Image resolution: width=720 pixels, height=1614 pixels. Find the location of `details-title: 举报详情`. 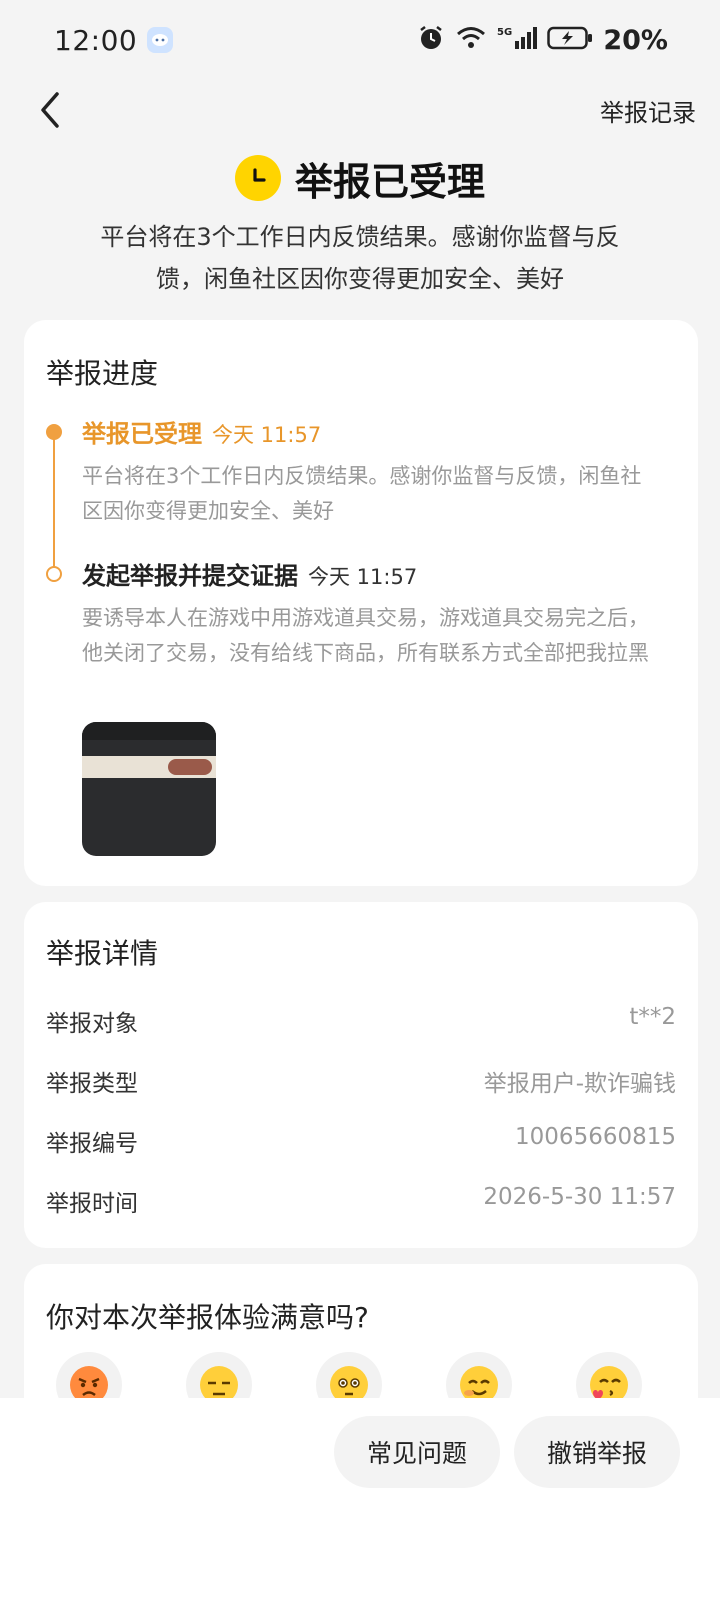

details-title: 举报详情 is located at coordinates (102, 953).